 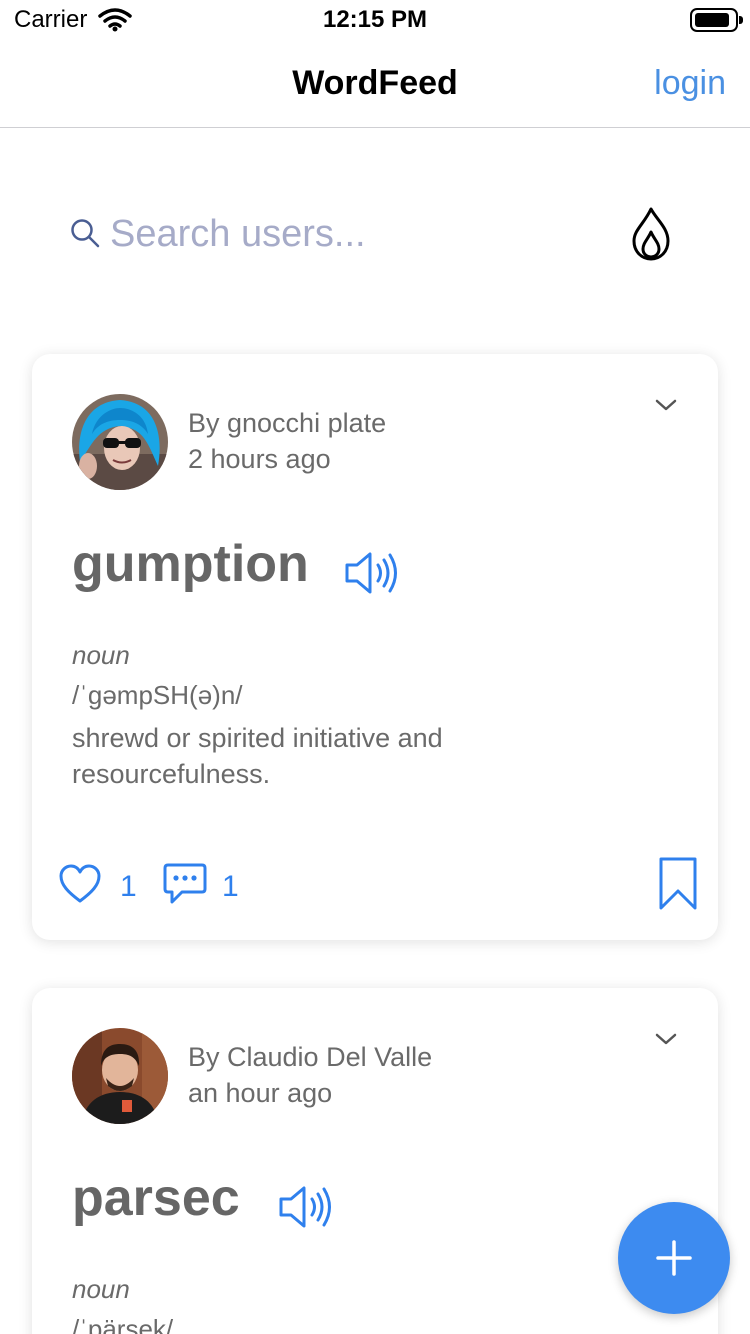 I want to click on search-users-input, so click(x=350, y=234).